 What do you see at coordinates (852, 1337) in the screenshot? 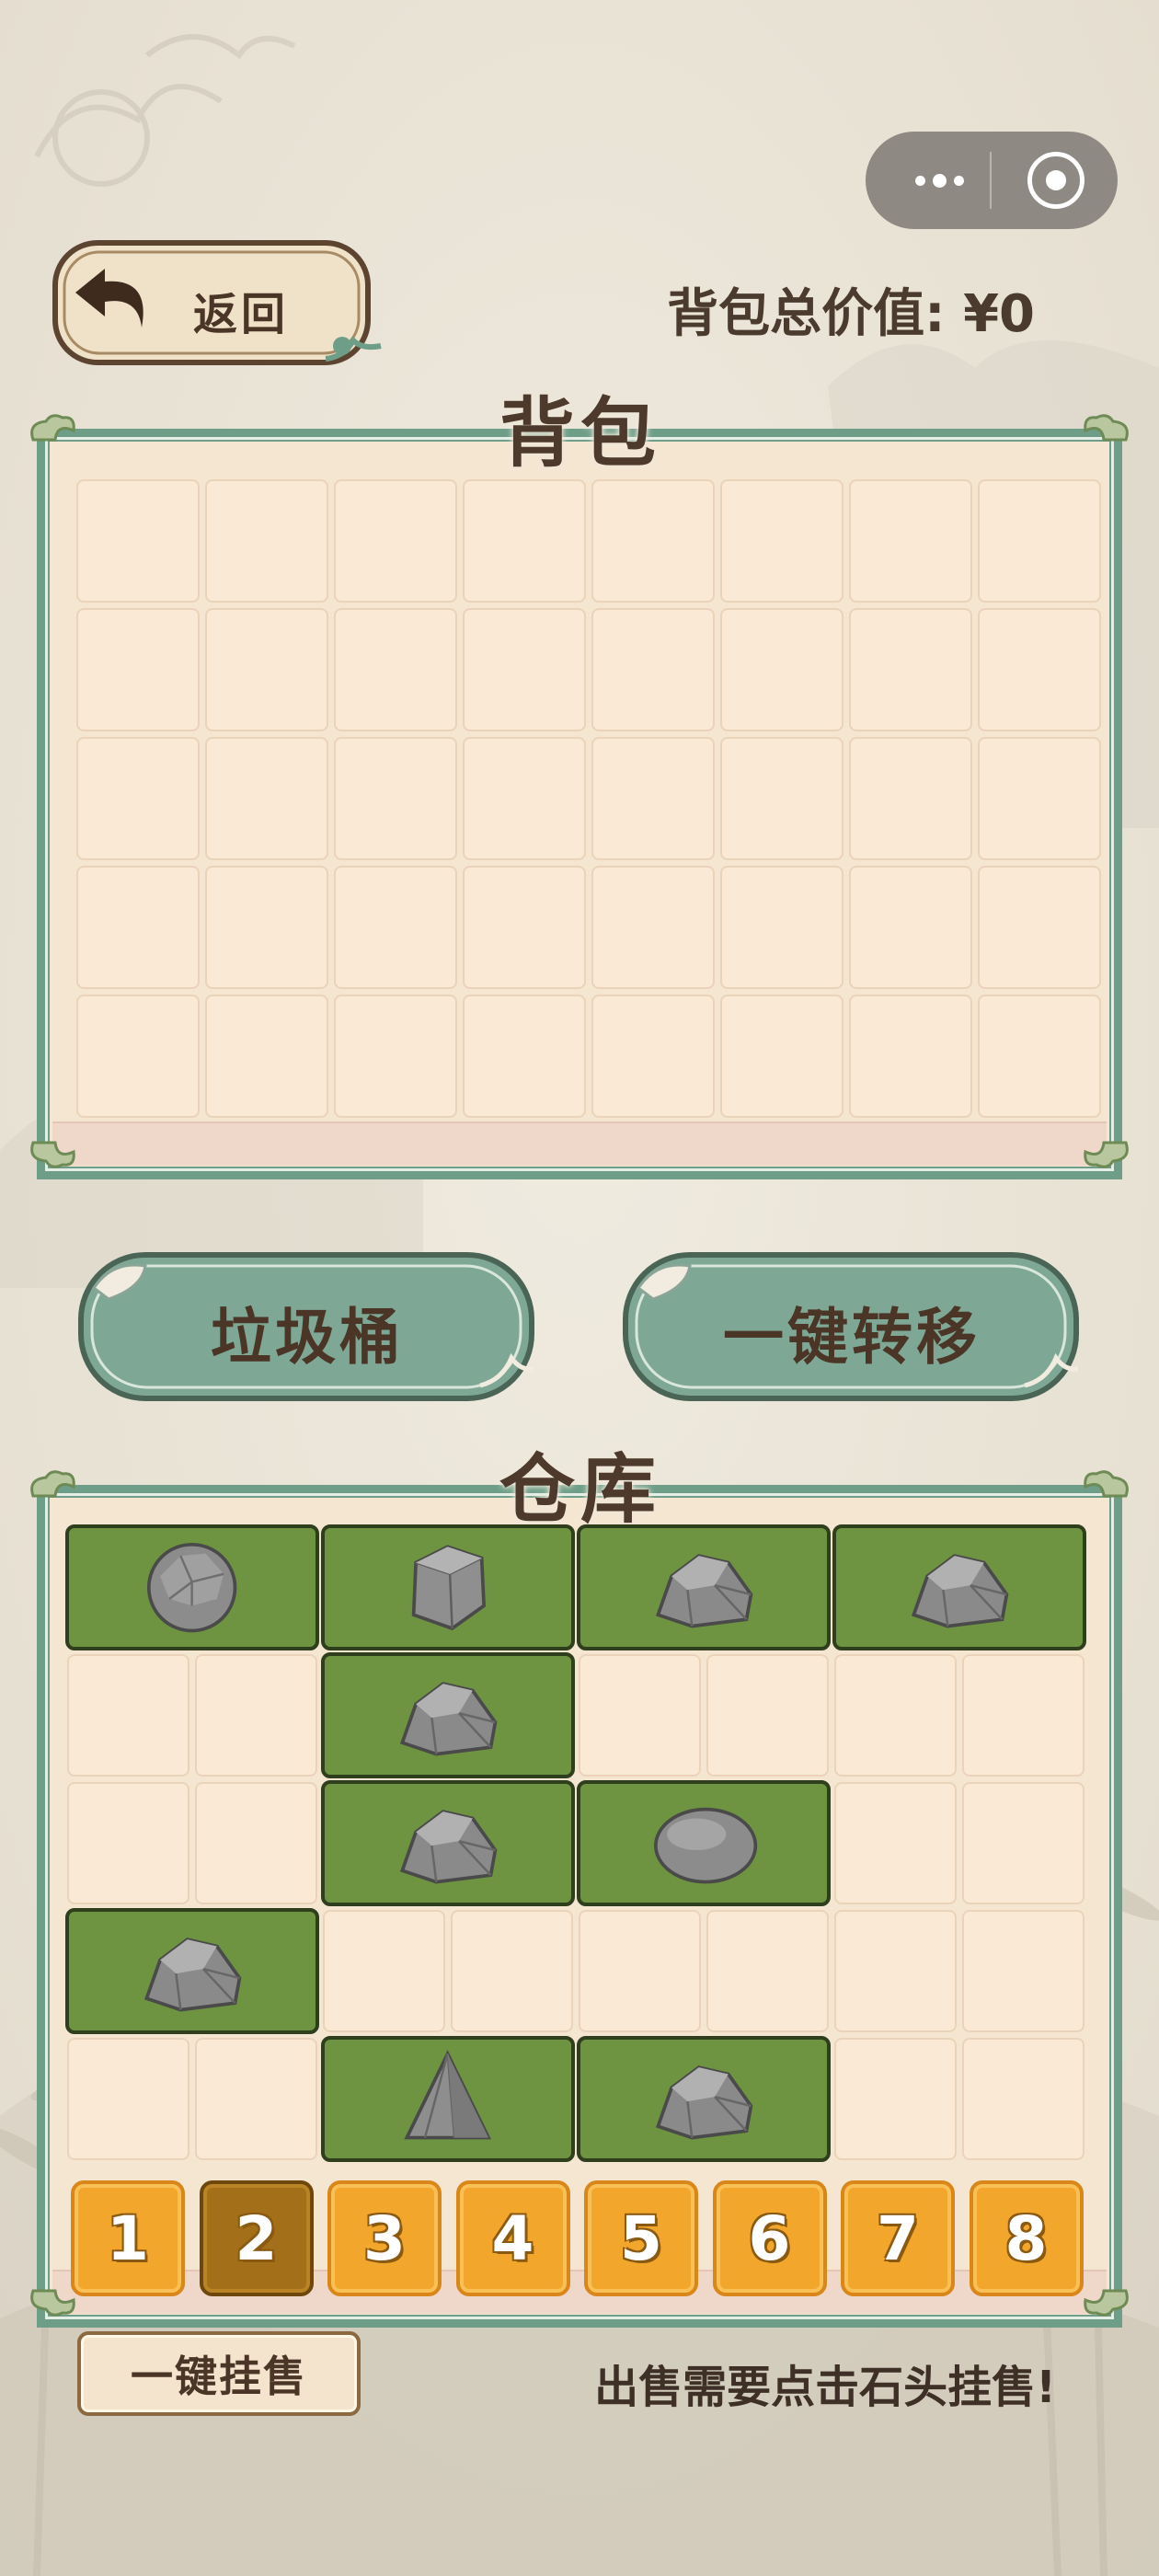
I see `transfer-all-label: 一键转移` at bounding box center [852, 1337].